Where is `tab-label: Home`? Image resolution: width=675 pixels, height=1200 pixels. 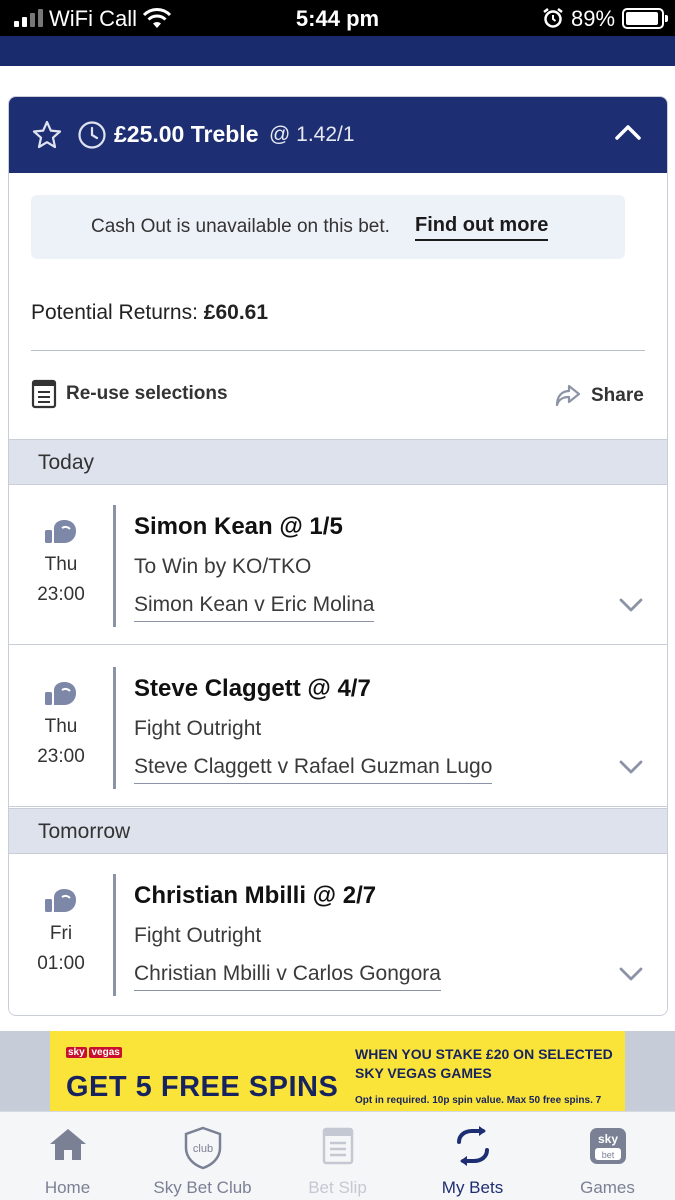
tab-label: Home is located at coordinates (67, 1187).